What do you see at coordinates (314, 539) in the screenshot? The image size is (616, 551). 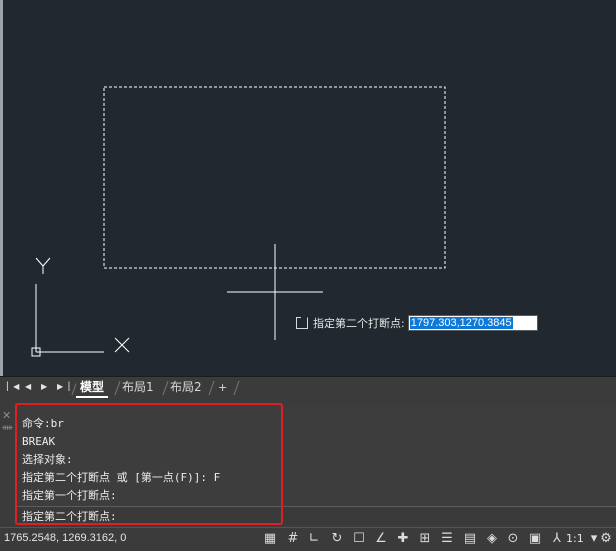 I see `ortho-icon: ∟` at bounding box center [314, 539].